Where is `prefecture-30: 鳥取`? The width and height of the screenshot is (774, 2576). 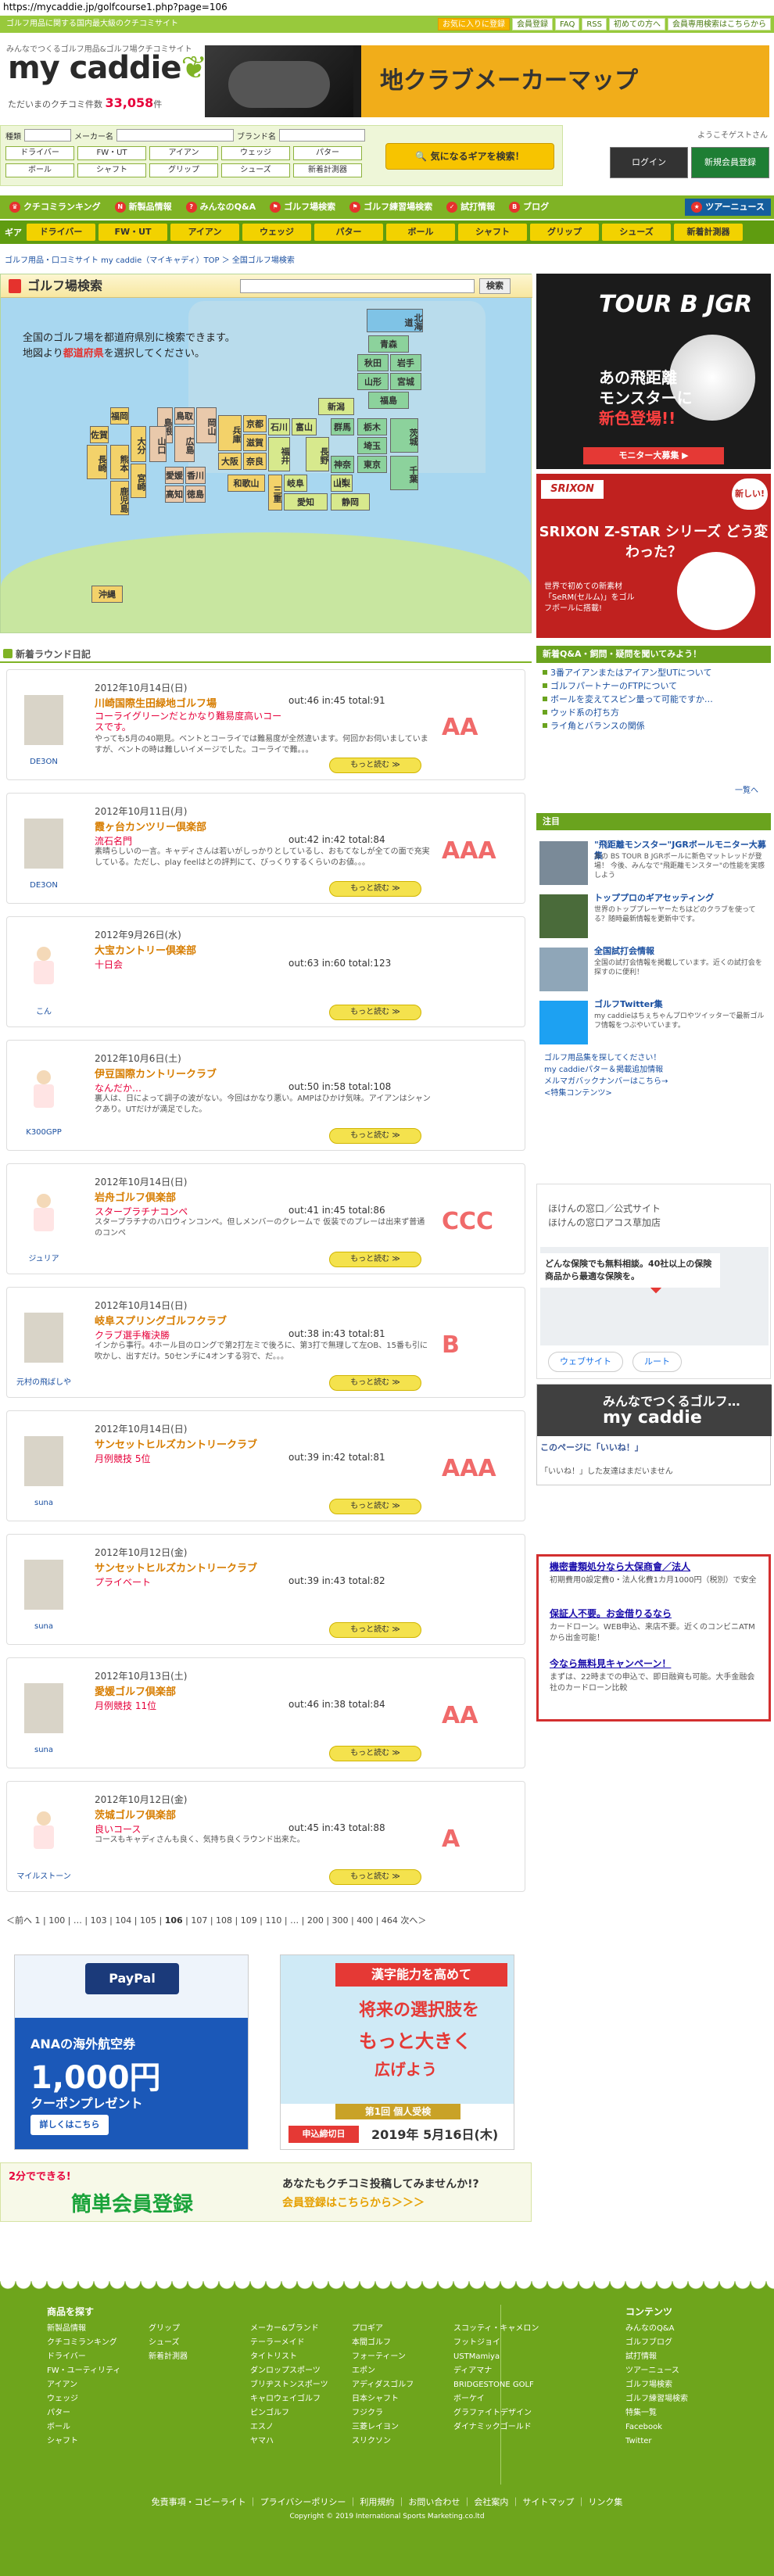 prefecture-30: 鳥取 is located at coordinates (184, 416).